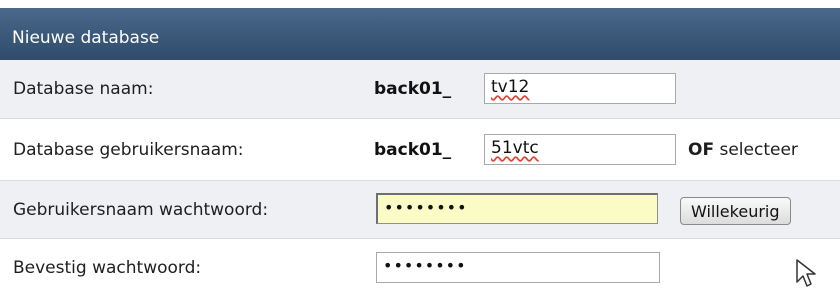 The width and height of the screenshot is (840, 295). Describe the element at coordinates (580, 149) in the screenshot. I see `database-username-input: 51vtc` at that location.